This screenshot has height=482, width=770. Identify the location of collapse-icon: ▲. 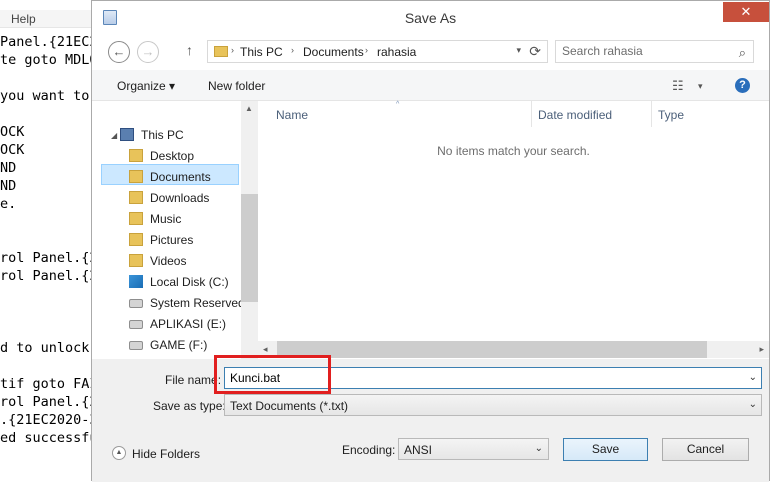
(119, 453).